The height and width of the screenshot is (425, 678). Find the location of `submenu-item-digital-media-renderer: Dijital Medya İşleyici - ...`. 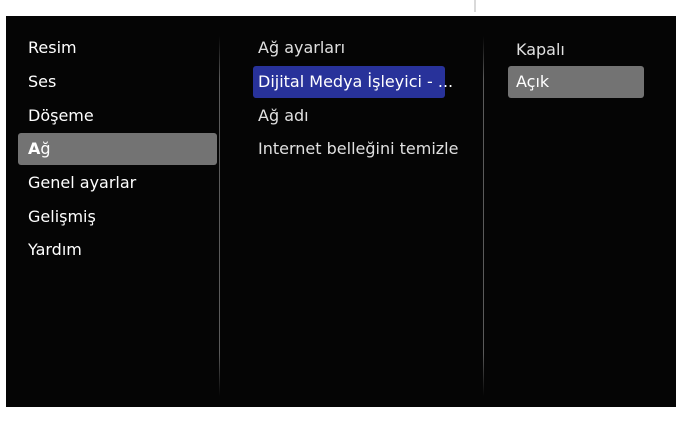

submenu-item-digital-media-renderer: Dijital Medya İşleyici - ... is located at coordinates (353, 82).